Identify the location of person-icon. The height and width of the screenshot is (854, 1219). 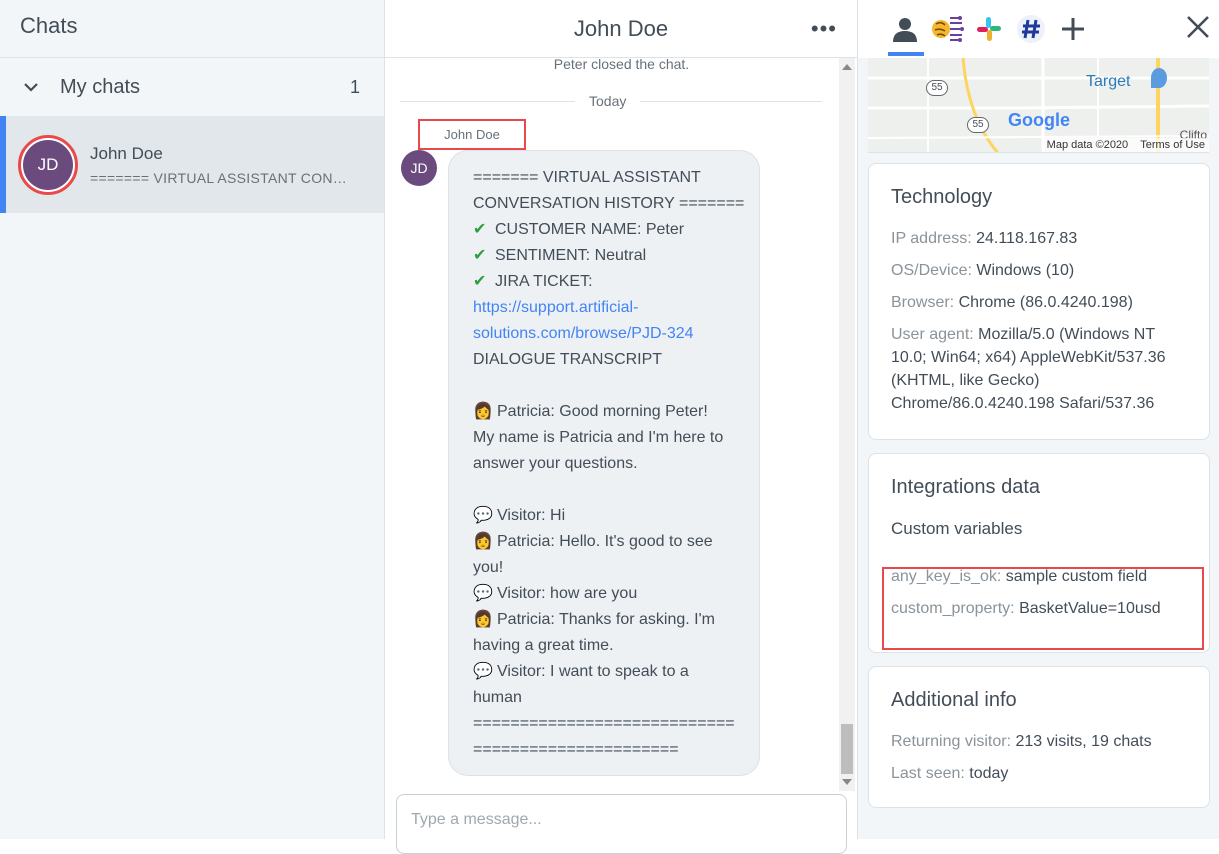
(905, 30).